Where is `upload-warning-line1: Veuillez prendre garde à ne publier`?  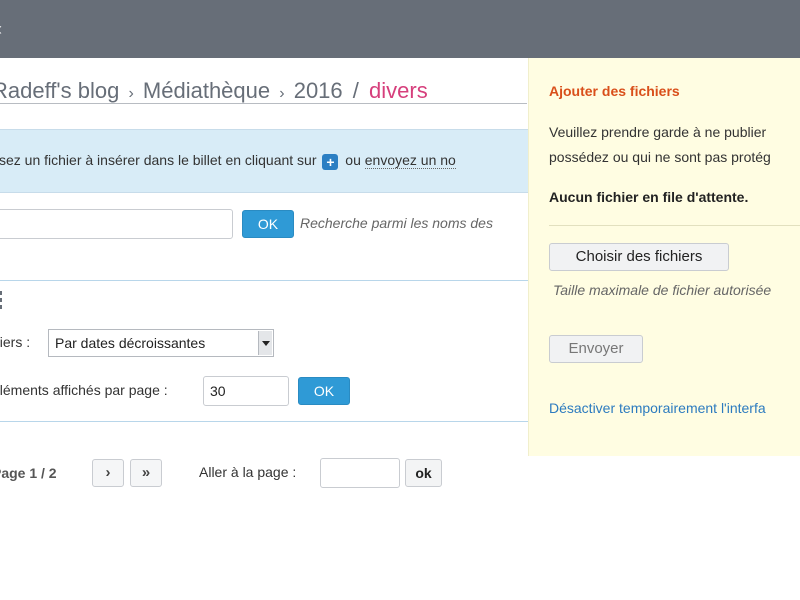 upload-warning-line1: Veuillez prendre garde à ne publier is located at coordinates (658, 132).